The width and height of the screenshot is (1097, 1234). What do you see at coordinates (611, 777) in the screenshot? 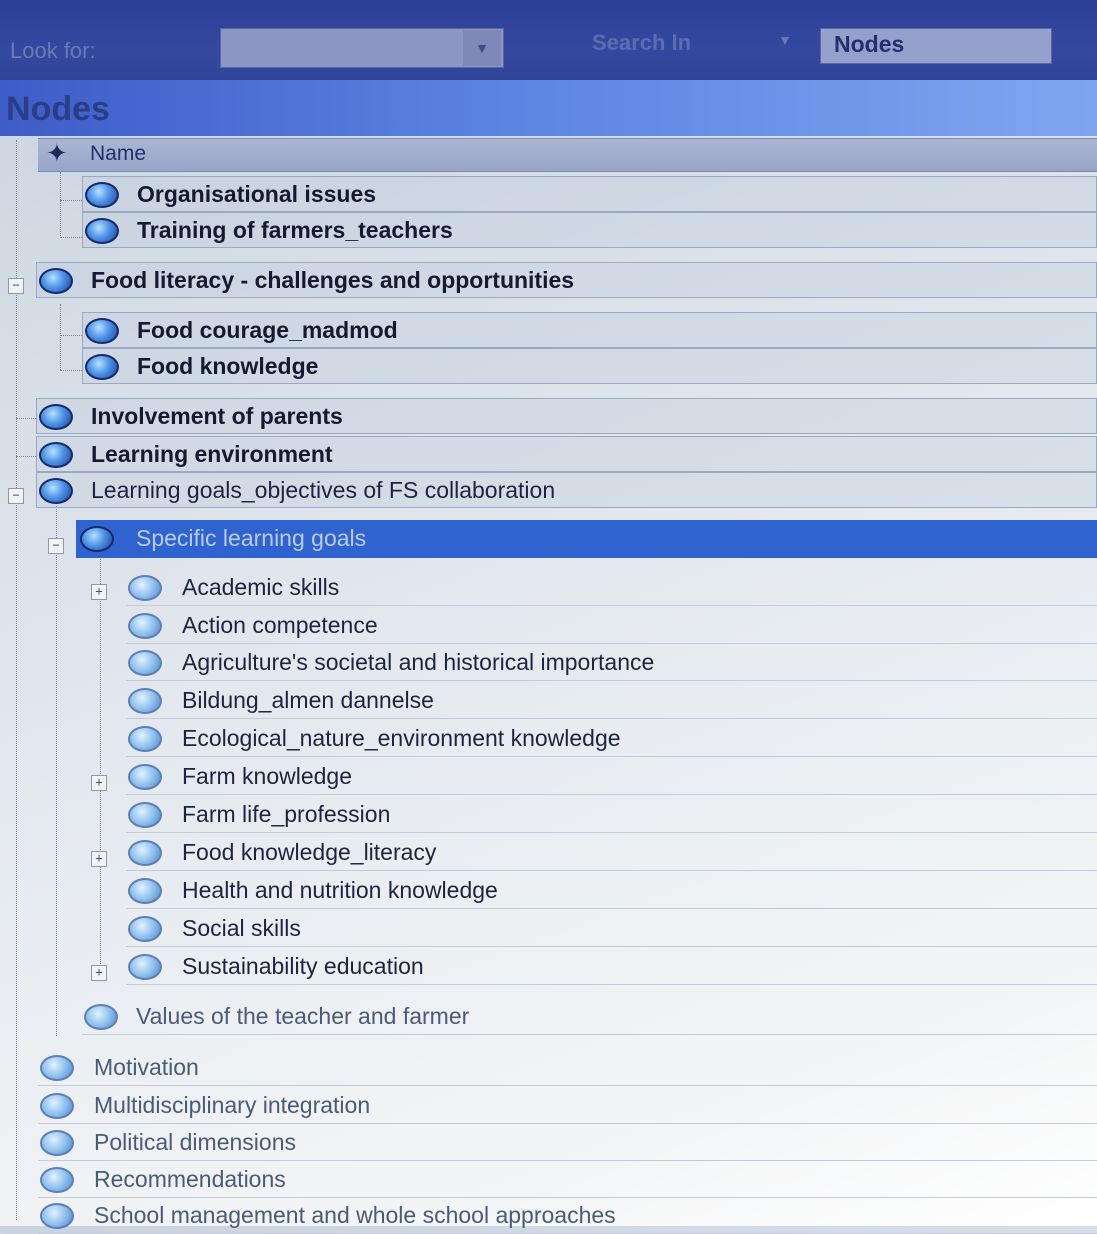
I see `tree-row: Farm knowledge` at bounding box center [611, 777].